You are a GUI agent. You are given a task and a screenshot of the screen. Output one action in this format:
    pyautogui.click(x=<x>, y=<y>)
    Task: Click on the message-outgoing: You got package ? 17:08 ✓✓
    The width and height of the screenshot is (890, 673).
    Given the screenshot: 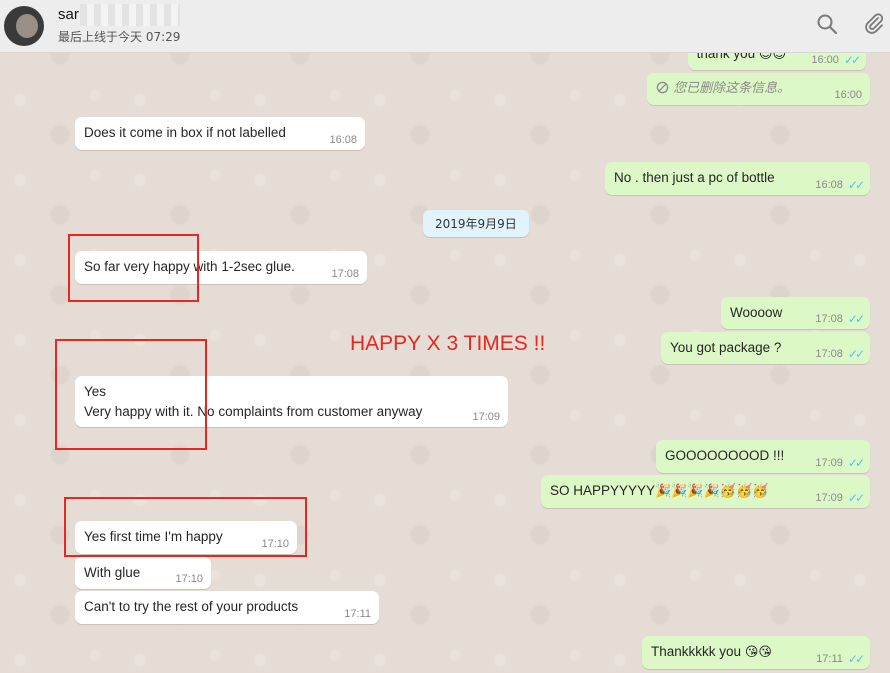 What is the action you would take?
    pyautogui.click(x=765, y=348)
    